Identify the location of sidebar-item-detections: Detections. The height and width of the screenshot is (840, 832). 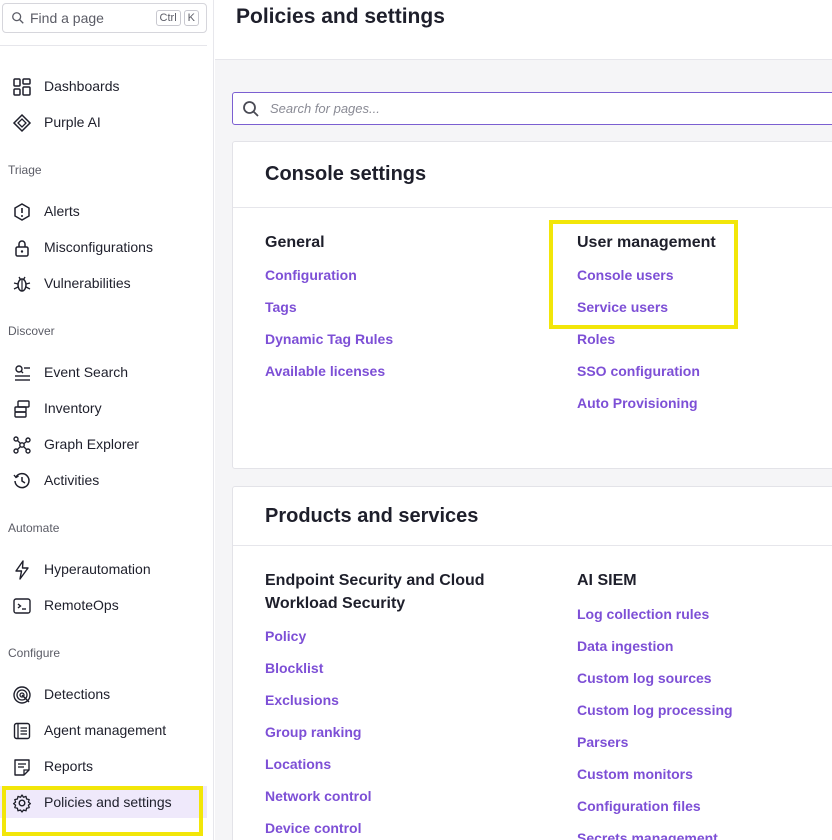
(103, 694).